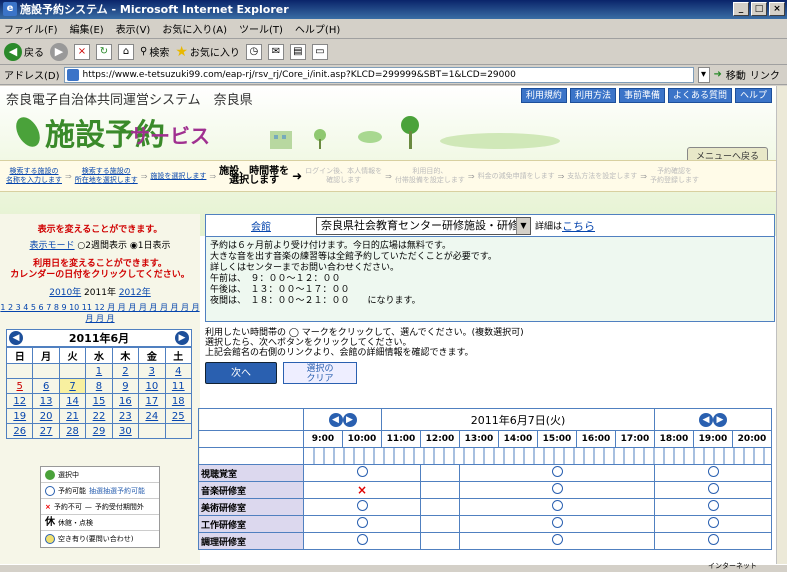 This screenshot has height=572, width=787. What do you see at coordinates (87, 28) in the screenshot?
I see `menu-edit: 編集(E)` at bounding box center [87, 28].